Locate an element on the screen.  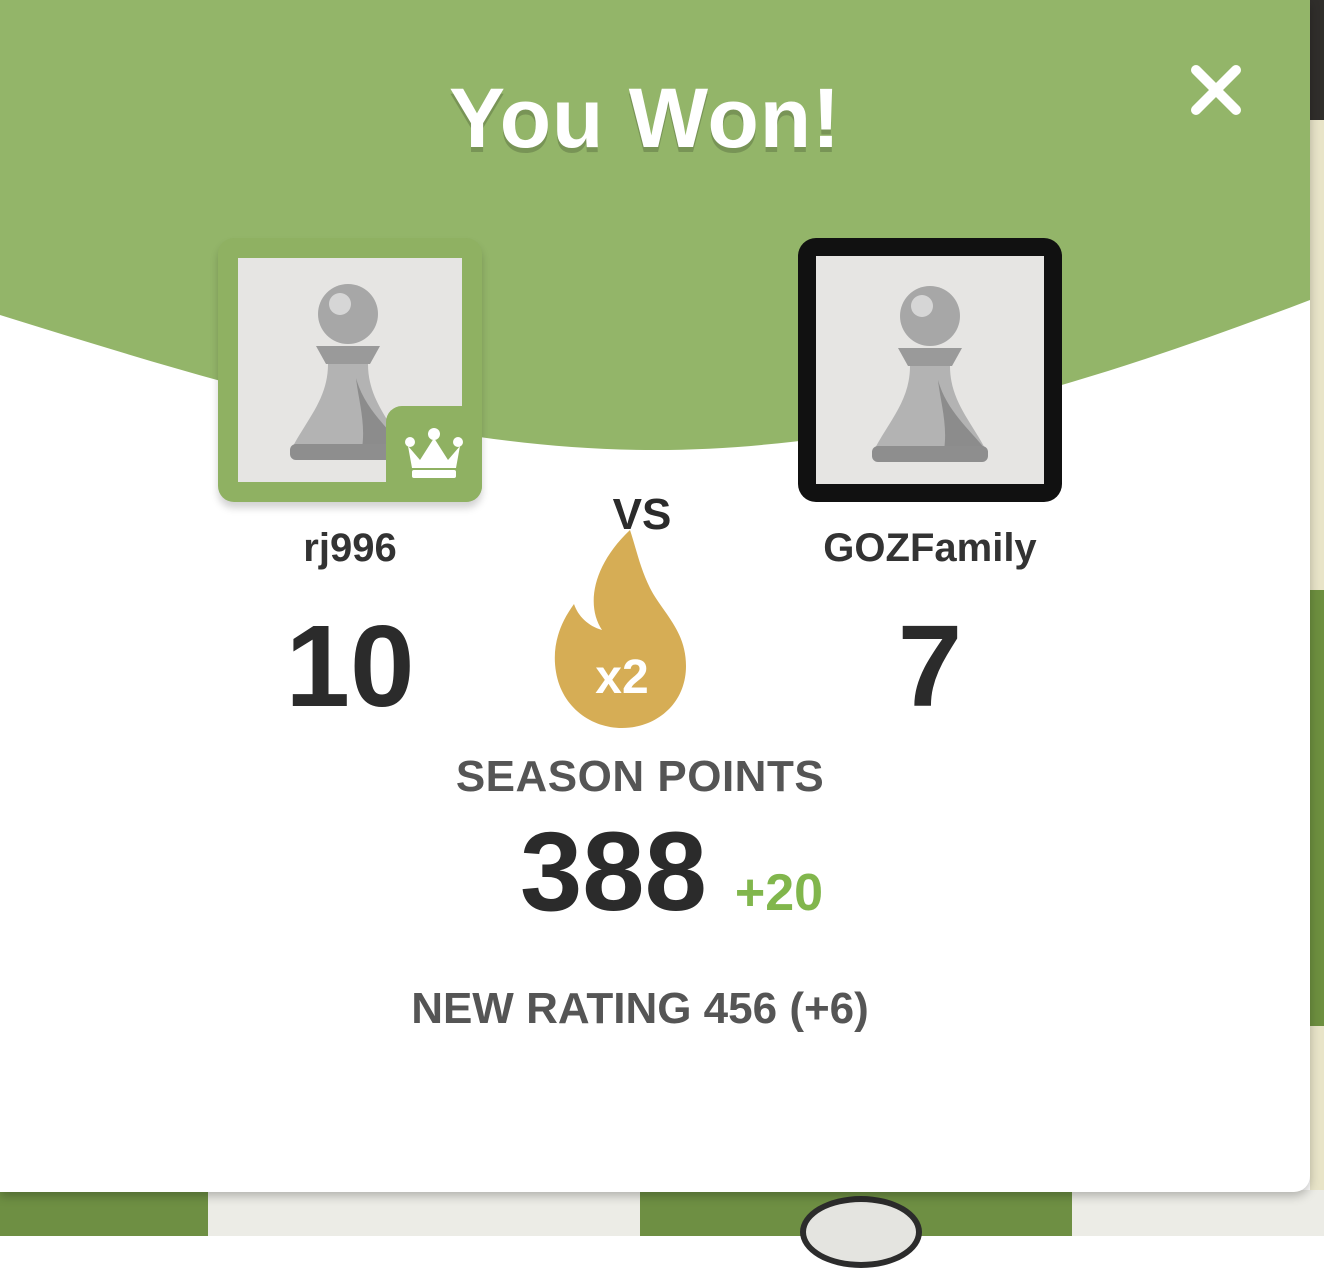
board-background-right is located at coordinates (1317, 618).